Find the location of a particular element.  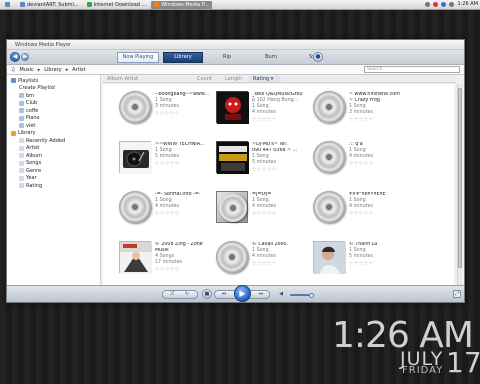

artist-tile: © Cavali 2oo5. 1 Song 4 minutes is located at coordinates (261, 258).